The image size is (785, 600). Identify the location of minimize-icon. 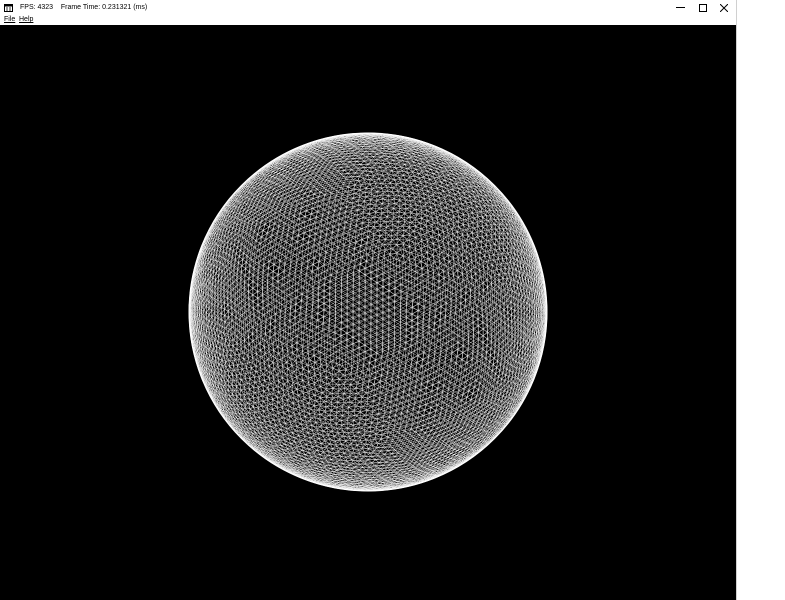
(680, 7).